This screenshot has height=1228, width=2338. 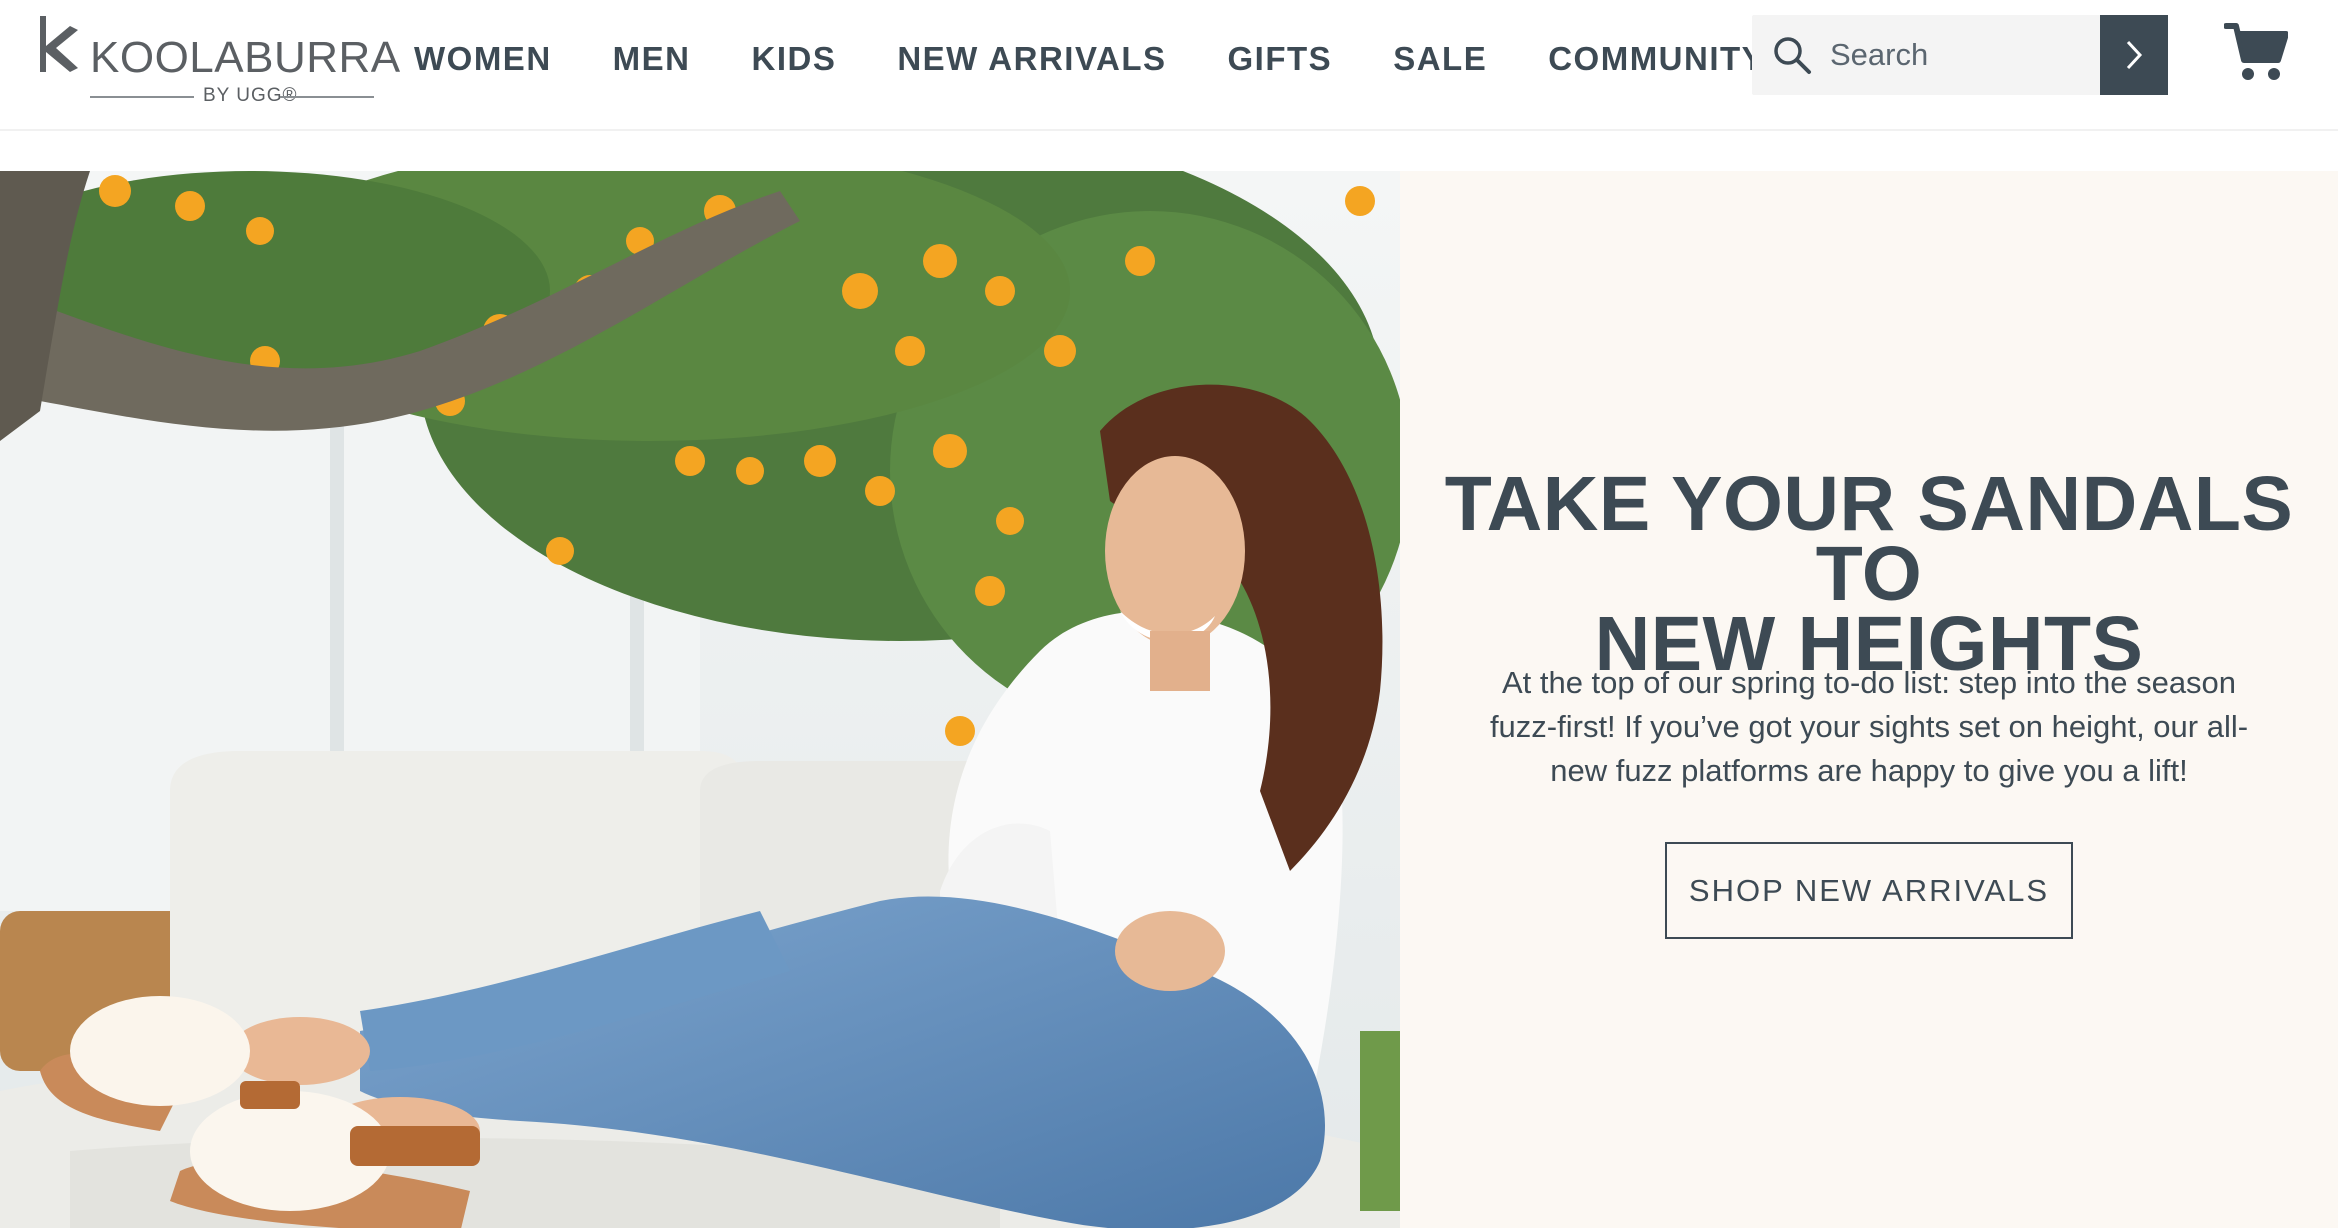 What do you see at coordinates (1280, 59) in the screenshot?
I see `nav-item-gifts: GIFTS` at bounding box center [1280, 59].